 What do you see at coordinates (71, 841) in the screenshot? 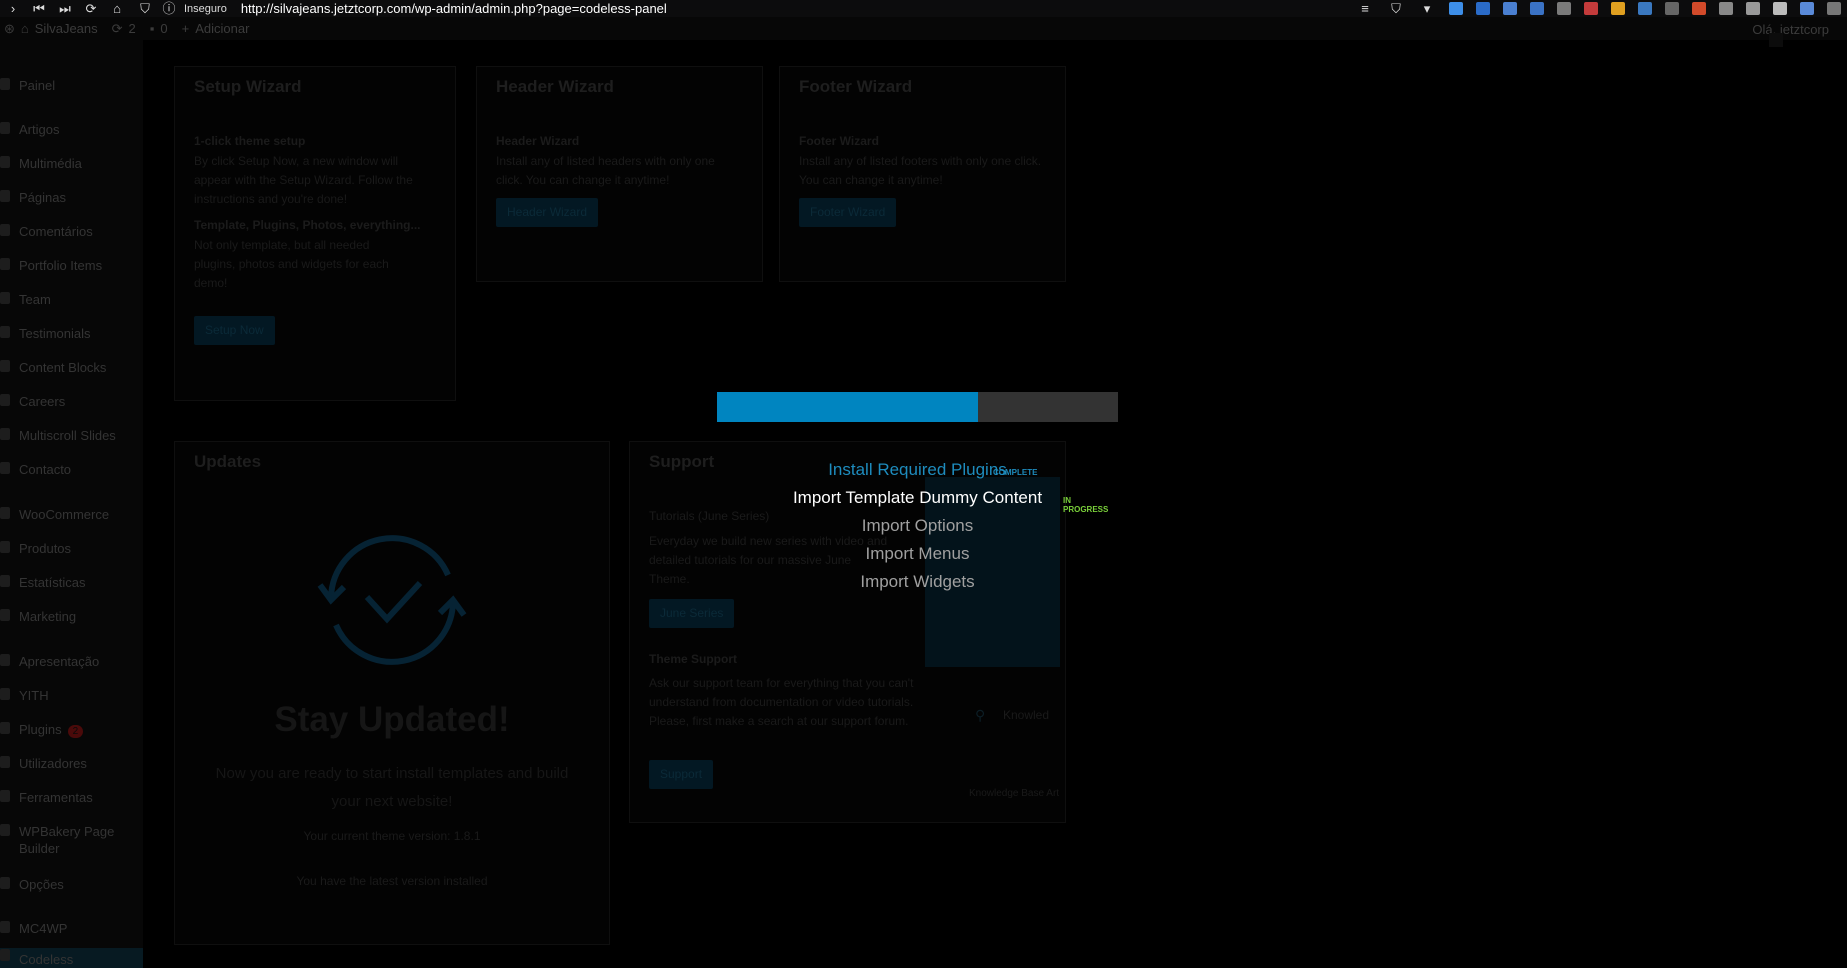
I see `sidebar-item-wpbakery: WPBakery Page Builder` at bounding box center [71, 841].